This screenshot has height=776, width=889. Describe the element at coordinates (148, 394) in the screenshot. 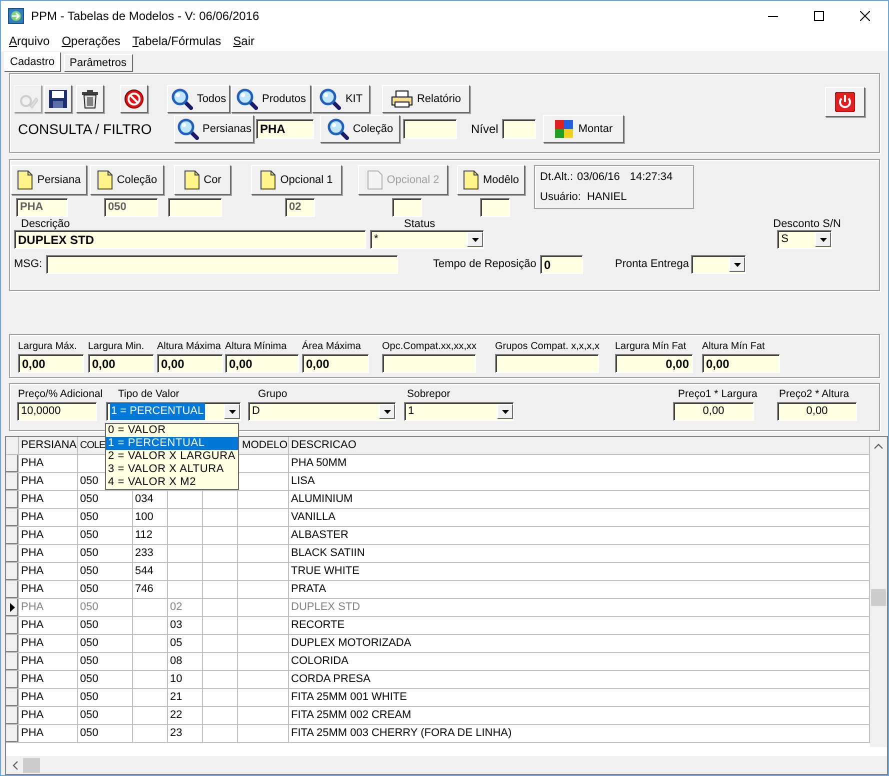

I see `pricing-label: Tipo de Valor` at that location.